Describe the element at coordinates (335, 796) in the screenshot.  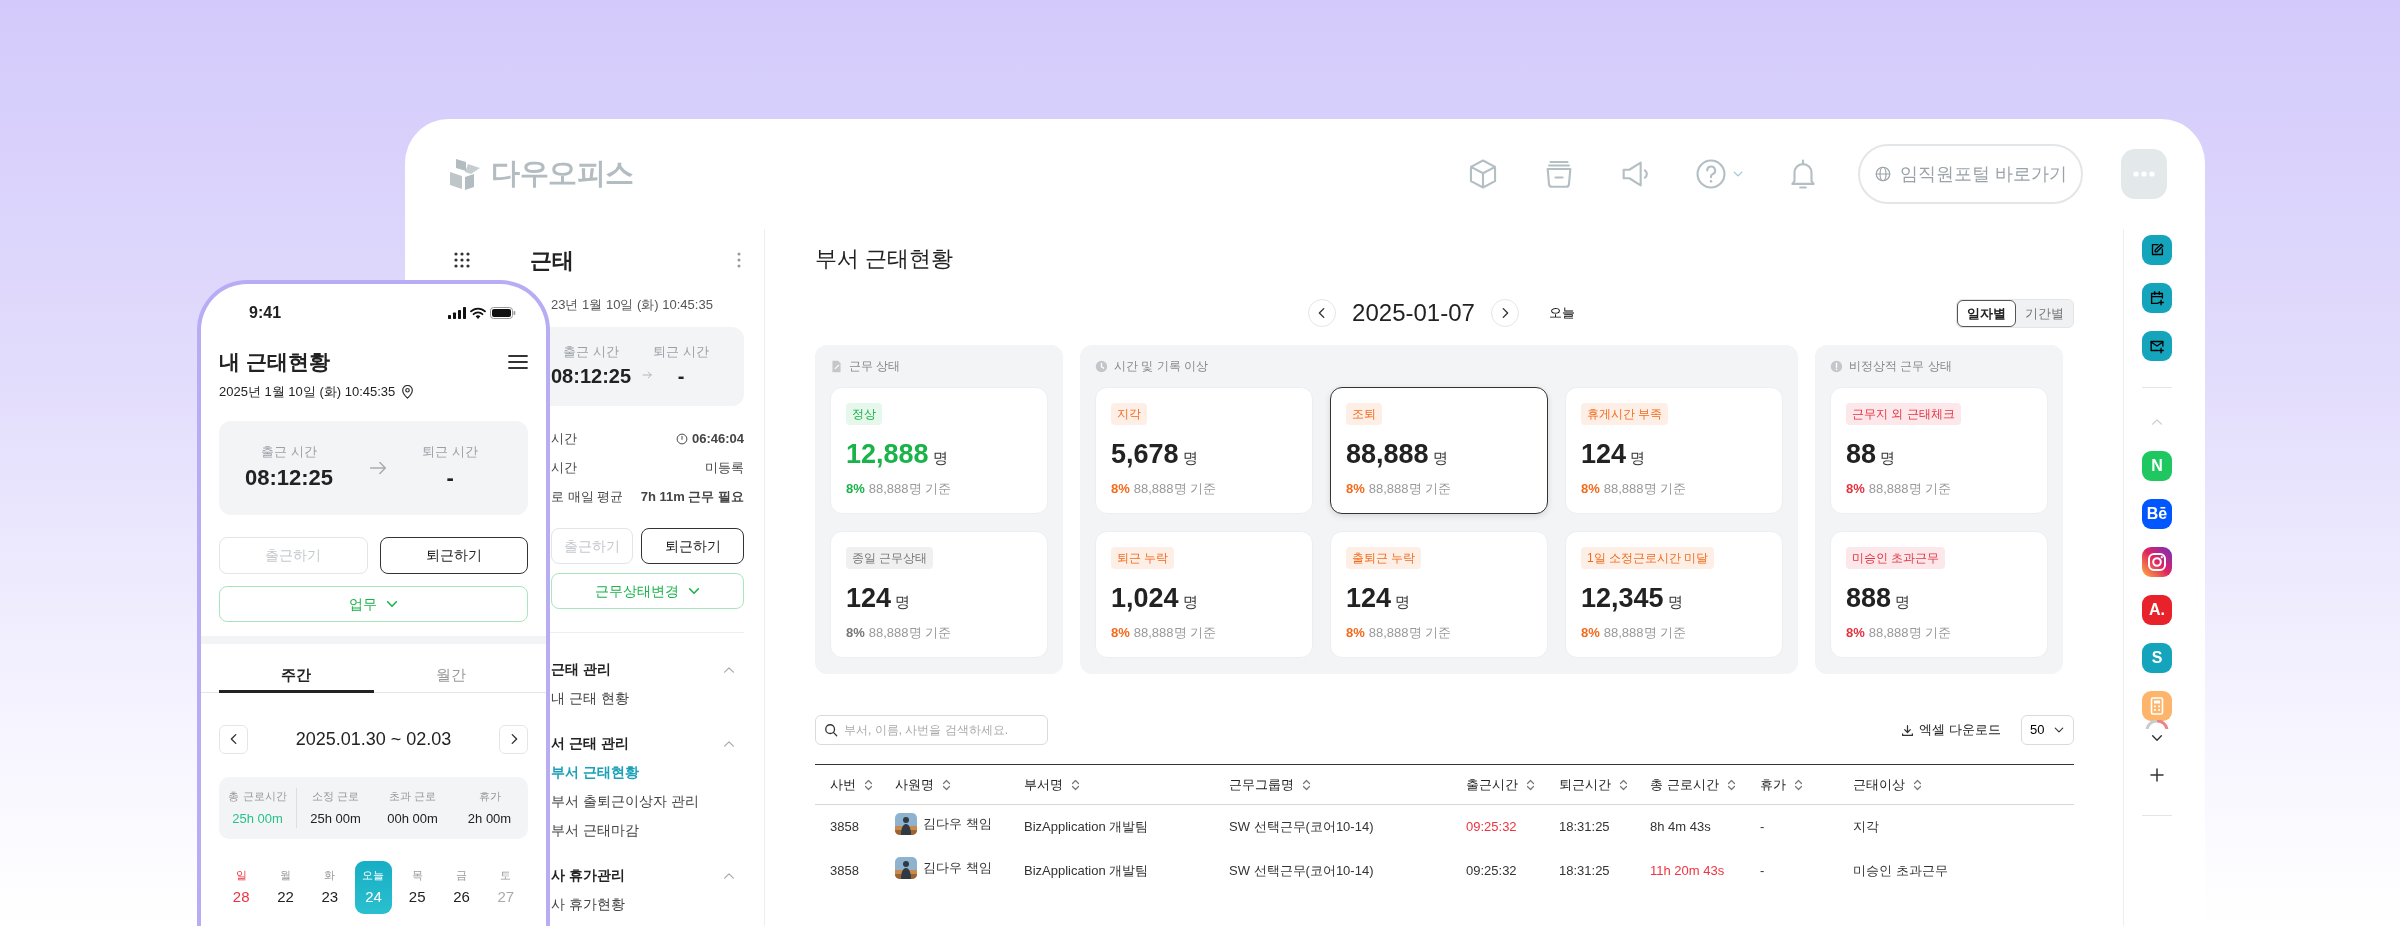
I see `summary-label: 소정 근로` at that location.